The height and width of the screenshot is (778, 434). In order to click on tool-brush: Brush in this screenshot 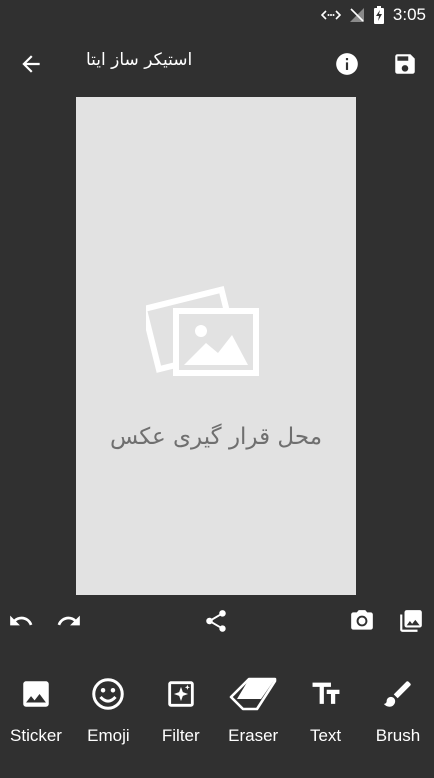, I will do `click(398, 722)`.